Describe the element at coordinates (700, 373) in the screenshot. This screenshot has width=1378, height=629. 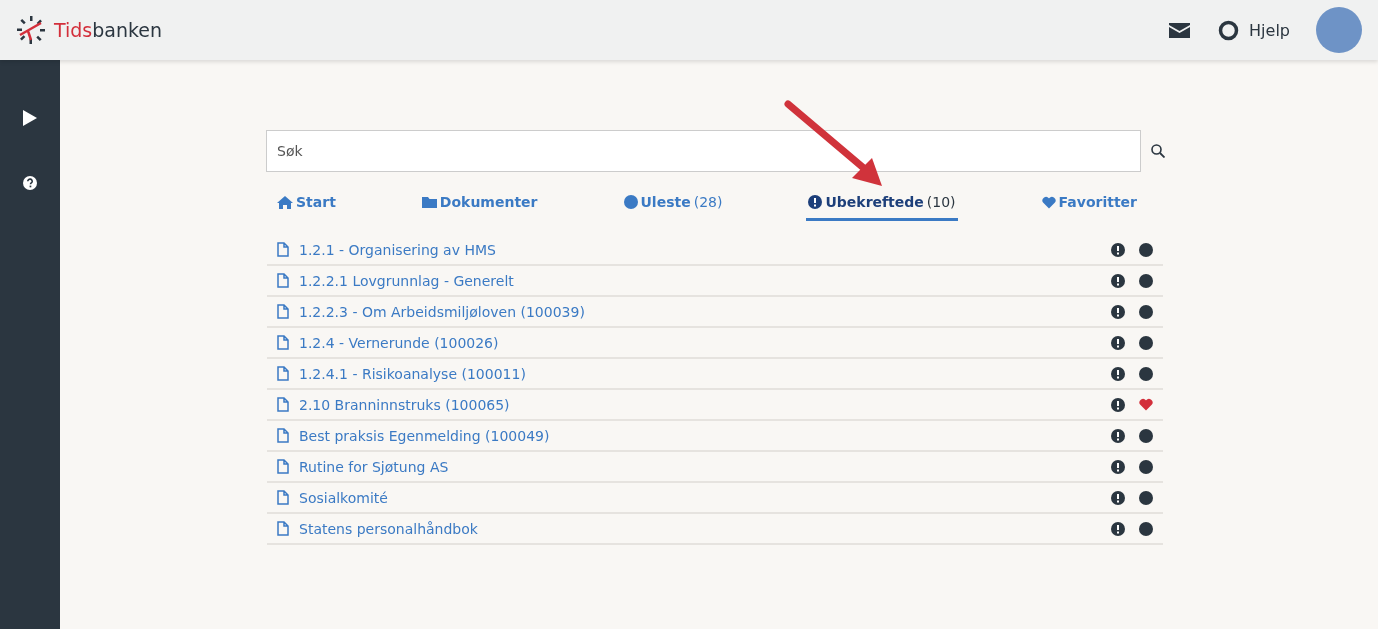
I see `document-link: 1.2.4.1 - Risikoanalyse (100011)` at that location.